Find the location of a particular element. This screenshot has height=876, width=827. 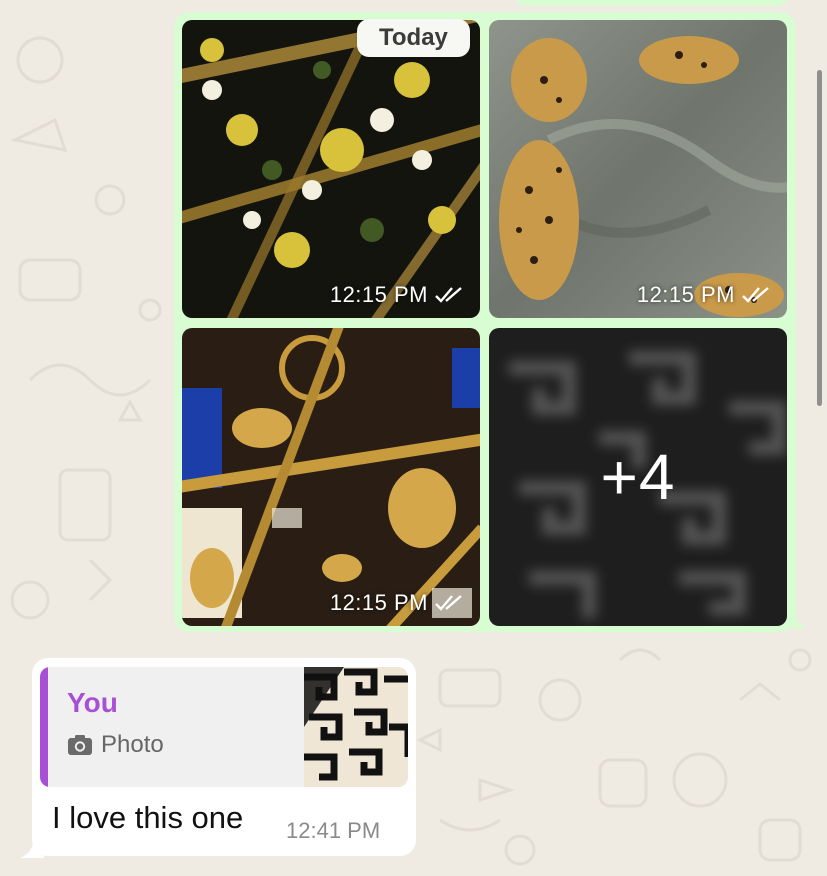

camera-icon is located at coordinates (80, 745).